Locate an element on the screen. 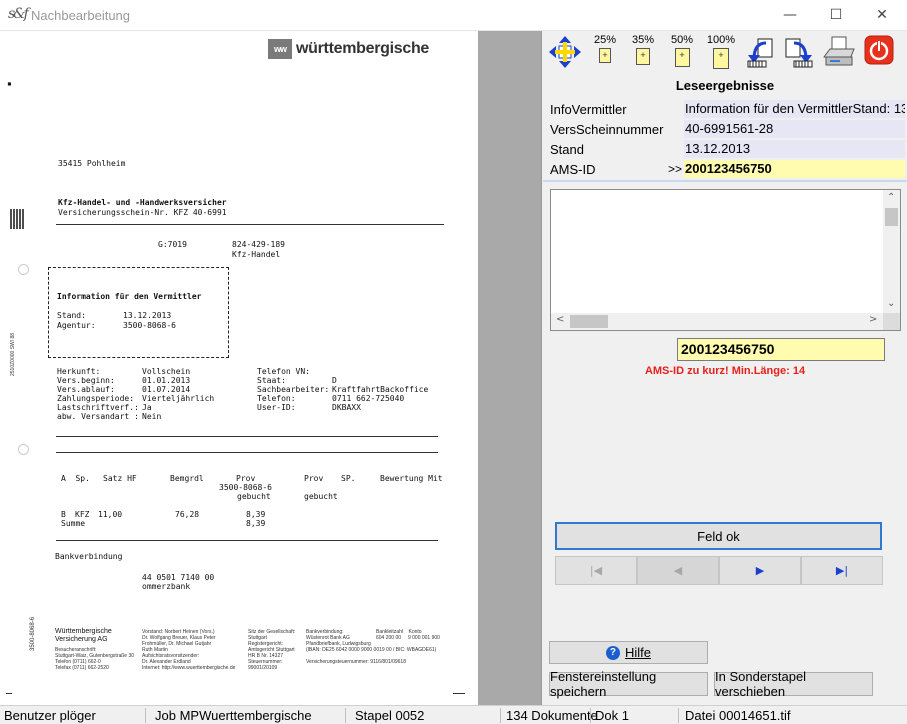 This screenshot has width=907, height=724. detail-value: Vollschein is located at coordinates (166, 371).